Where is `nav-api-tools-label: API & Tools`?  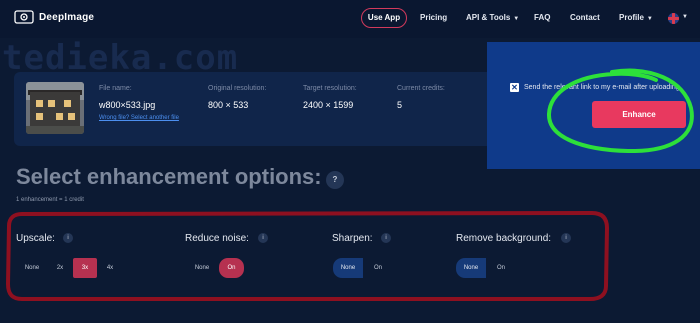 nav-api-tools-label: API & Tools is located at coordinates (488, 17).